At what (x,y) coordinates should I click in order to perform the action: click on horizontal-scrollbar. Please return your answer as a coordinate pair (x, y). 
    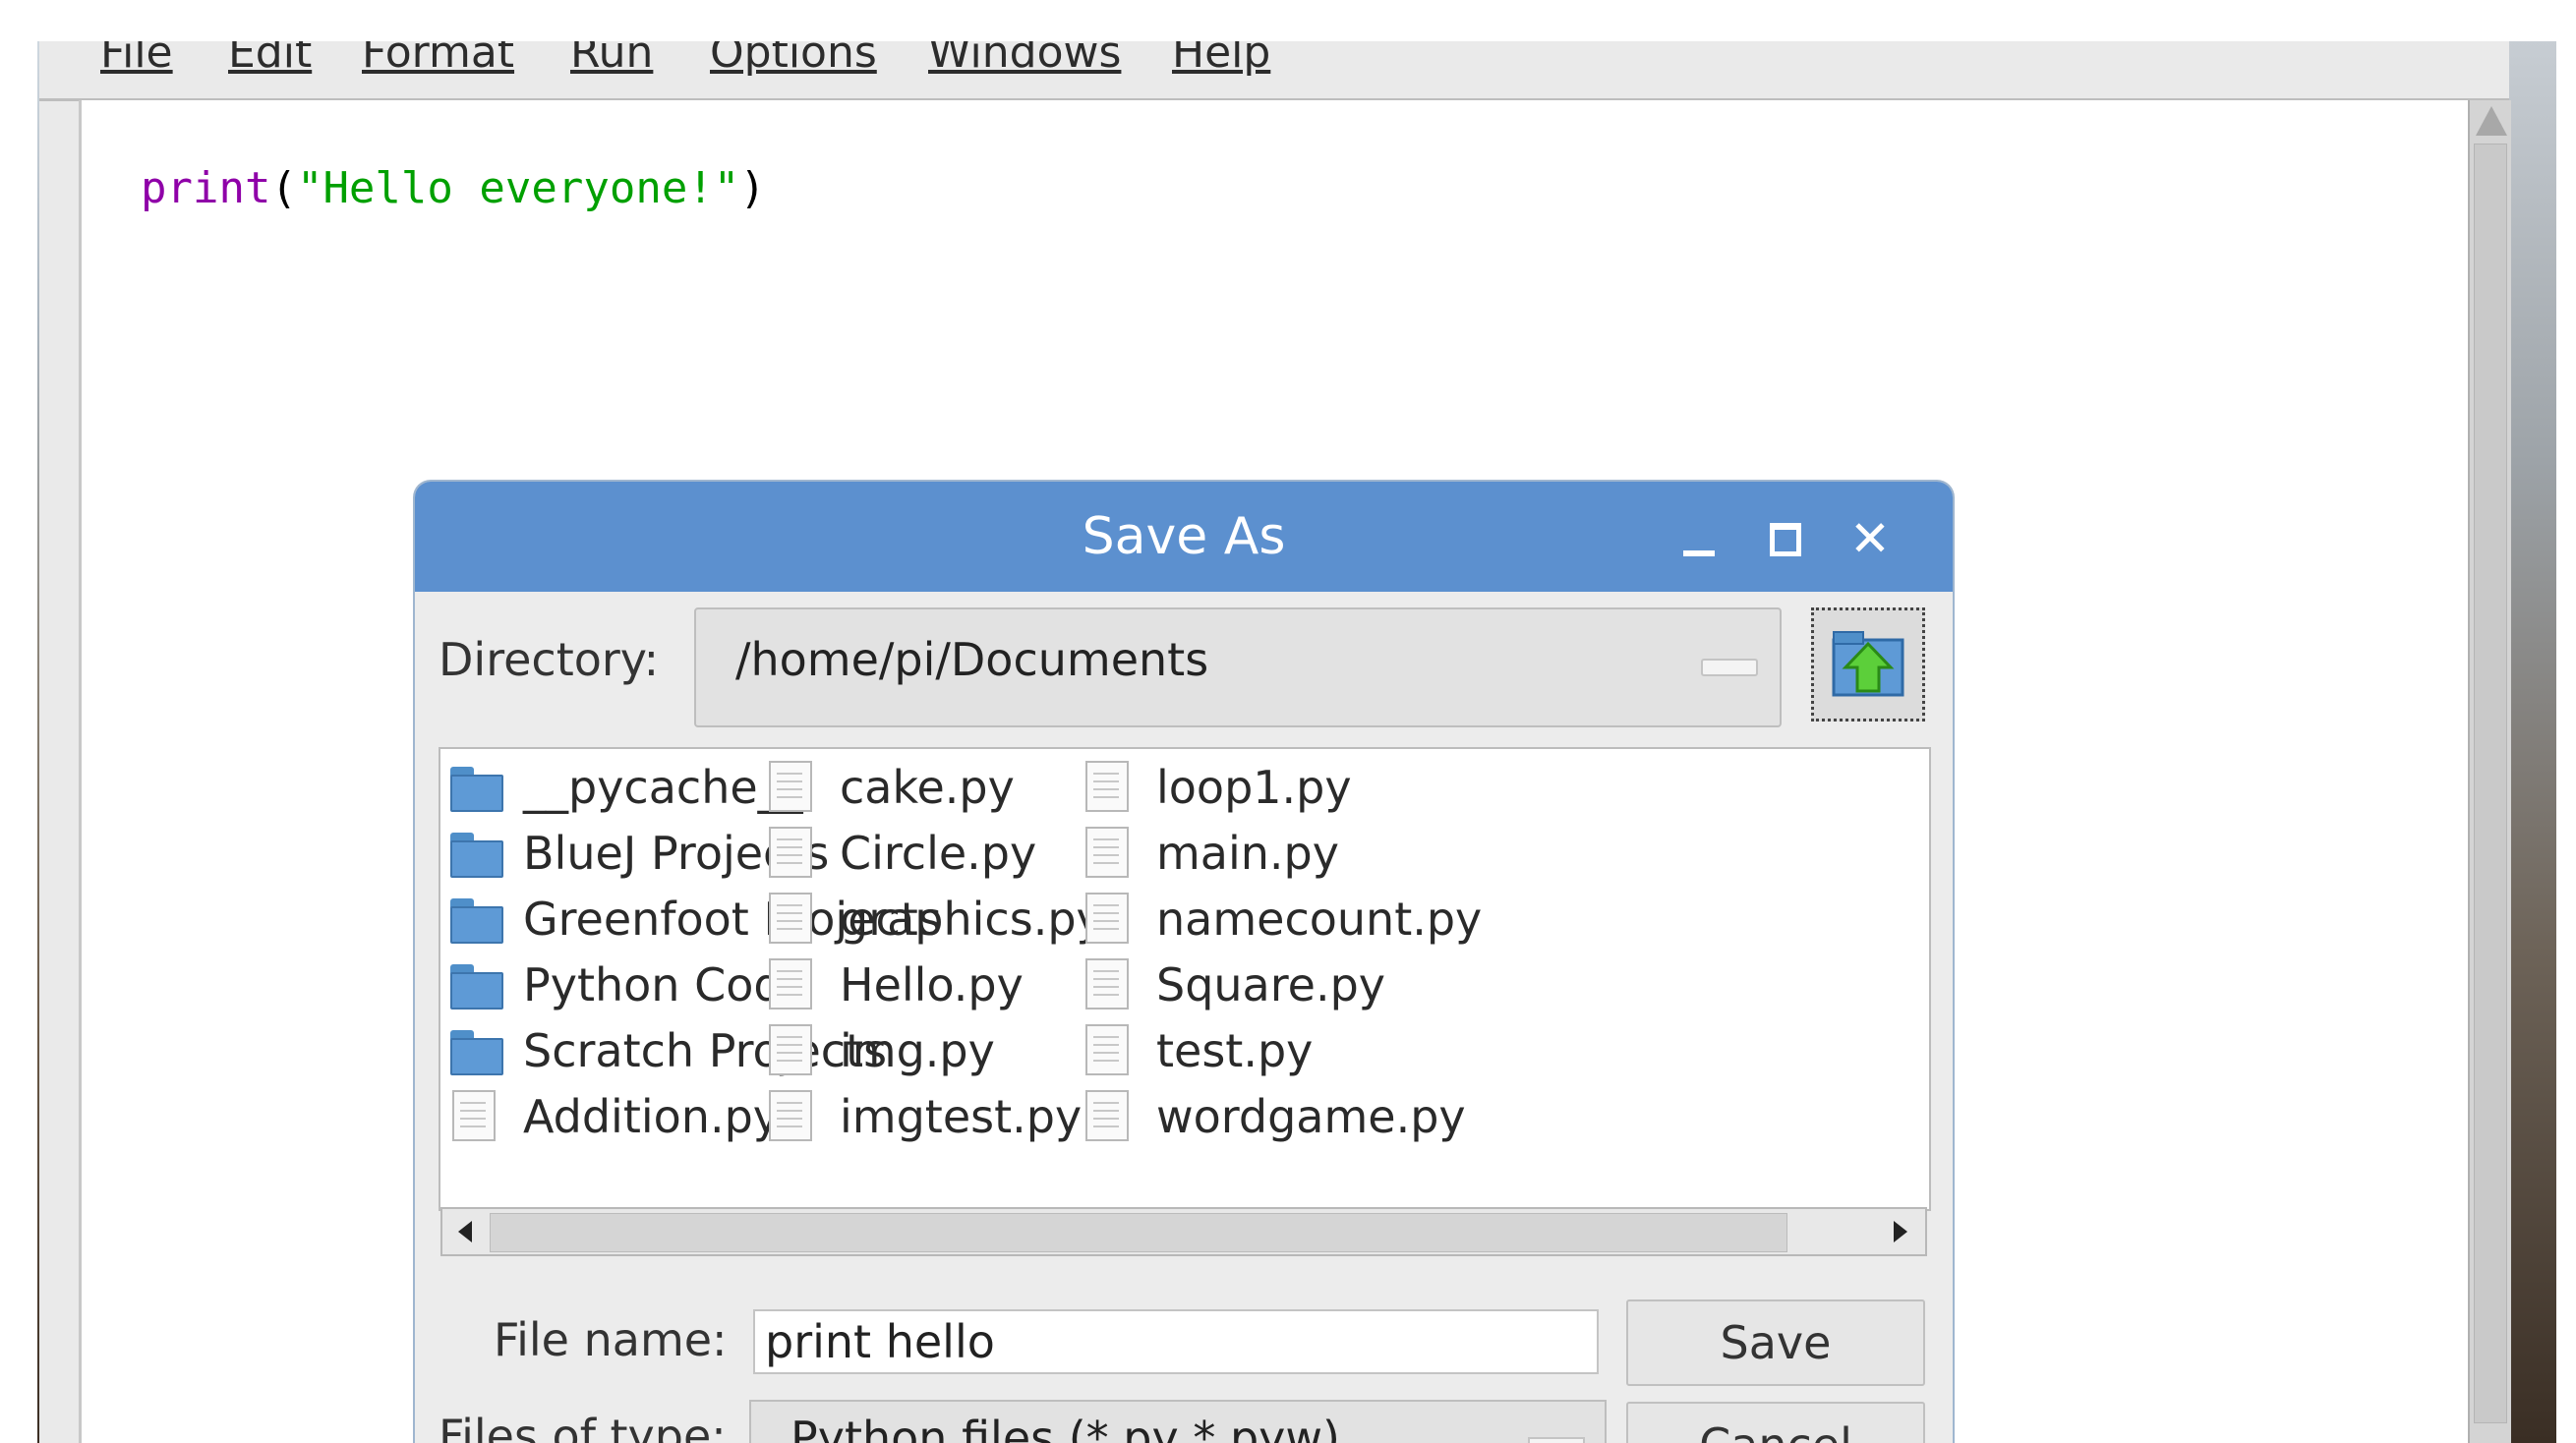
    Looking at the image, I should click on (1183, 1231).